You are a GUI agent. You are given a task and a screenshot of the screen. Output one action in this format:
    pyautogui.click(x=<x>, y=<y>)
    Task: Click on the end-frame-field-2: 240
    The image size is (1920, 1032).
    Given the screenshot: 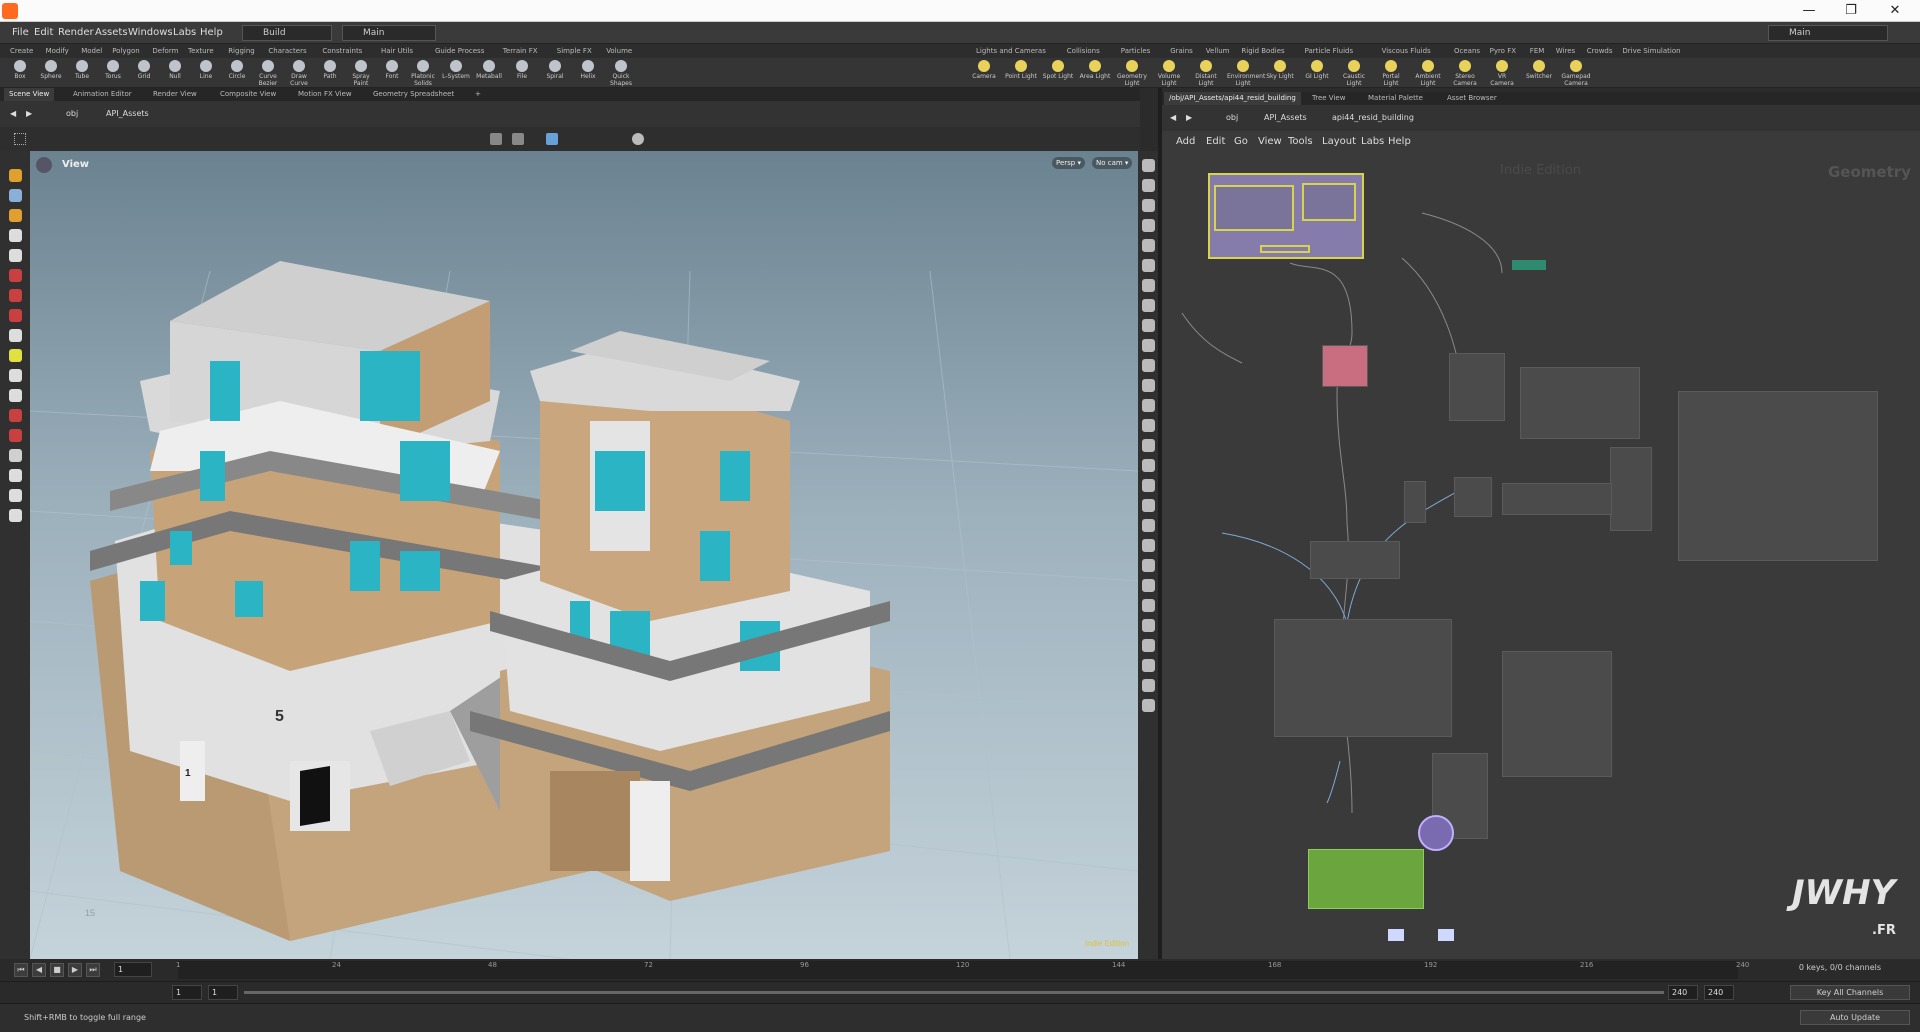 What is the action you would take?
    pyautogui.click(x=1719, y=992)
    